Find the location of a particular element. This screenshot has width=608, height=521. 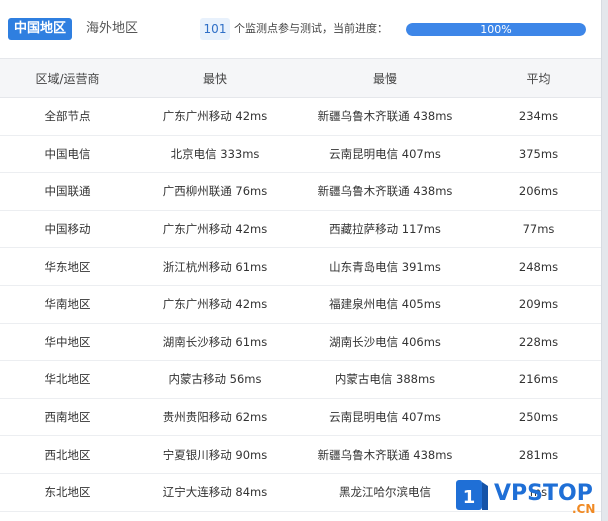

scrollbar-track is located at coordinates (604, 260).